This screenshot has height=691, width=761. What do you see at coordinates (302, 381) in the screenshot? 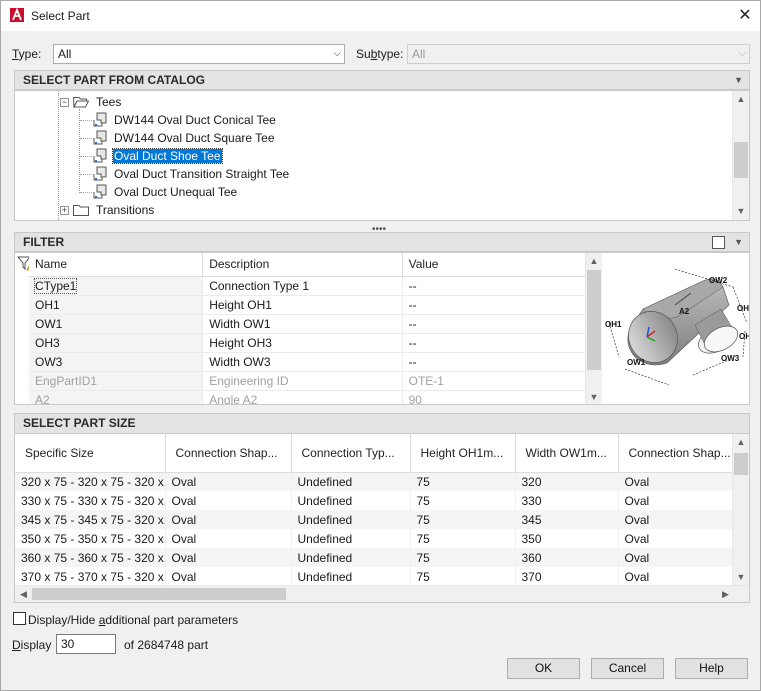
I see `filter-description: Engineering ID` at bounding box center [302, 381].